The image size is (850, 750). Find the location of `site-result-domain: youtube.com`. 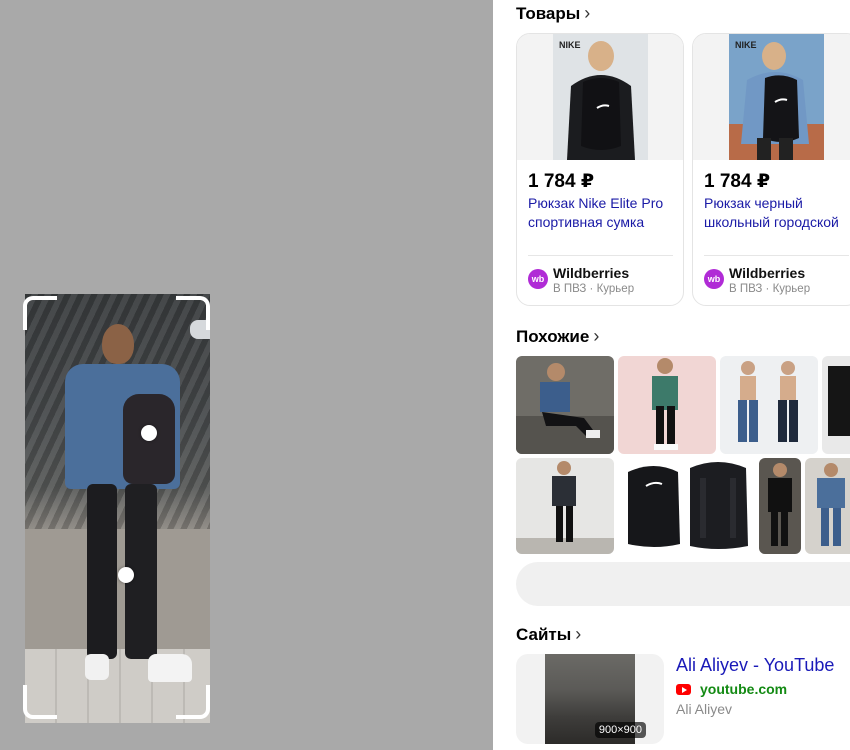

site-result-domain: youtube.com is located at coordinates (743, 689).